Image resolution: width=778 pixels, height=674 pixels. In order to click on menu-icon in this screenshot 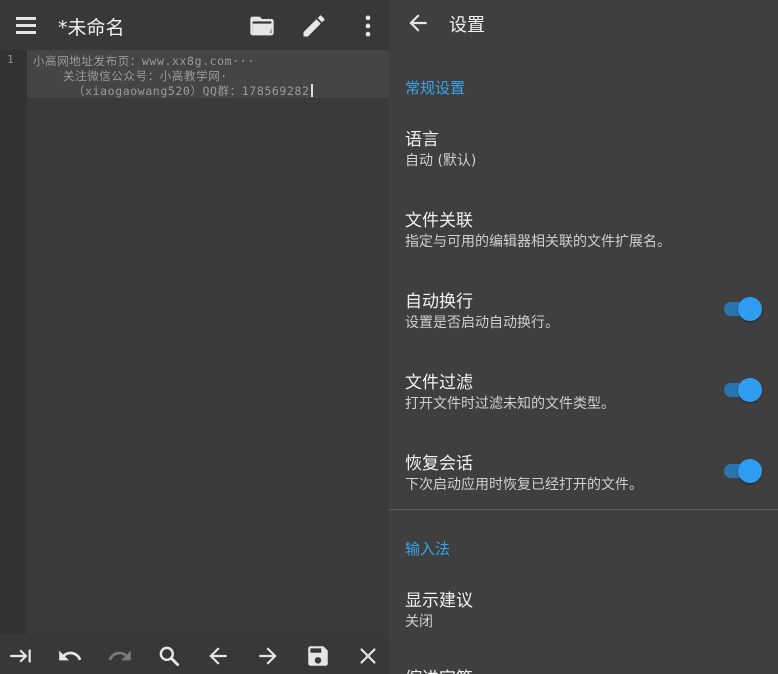, I will do `click(26, 25)`.